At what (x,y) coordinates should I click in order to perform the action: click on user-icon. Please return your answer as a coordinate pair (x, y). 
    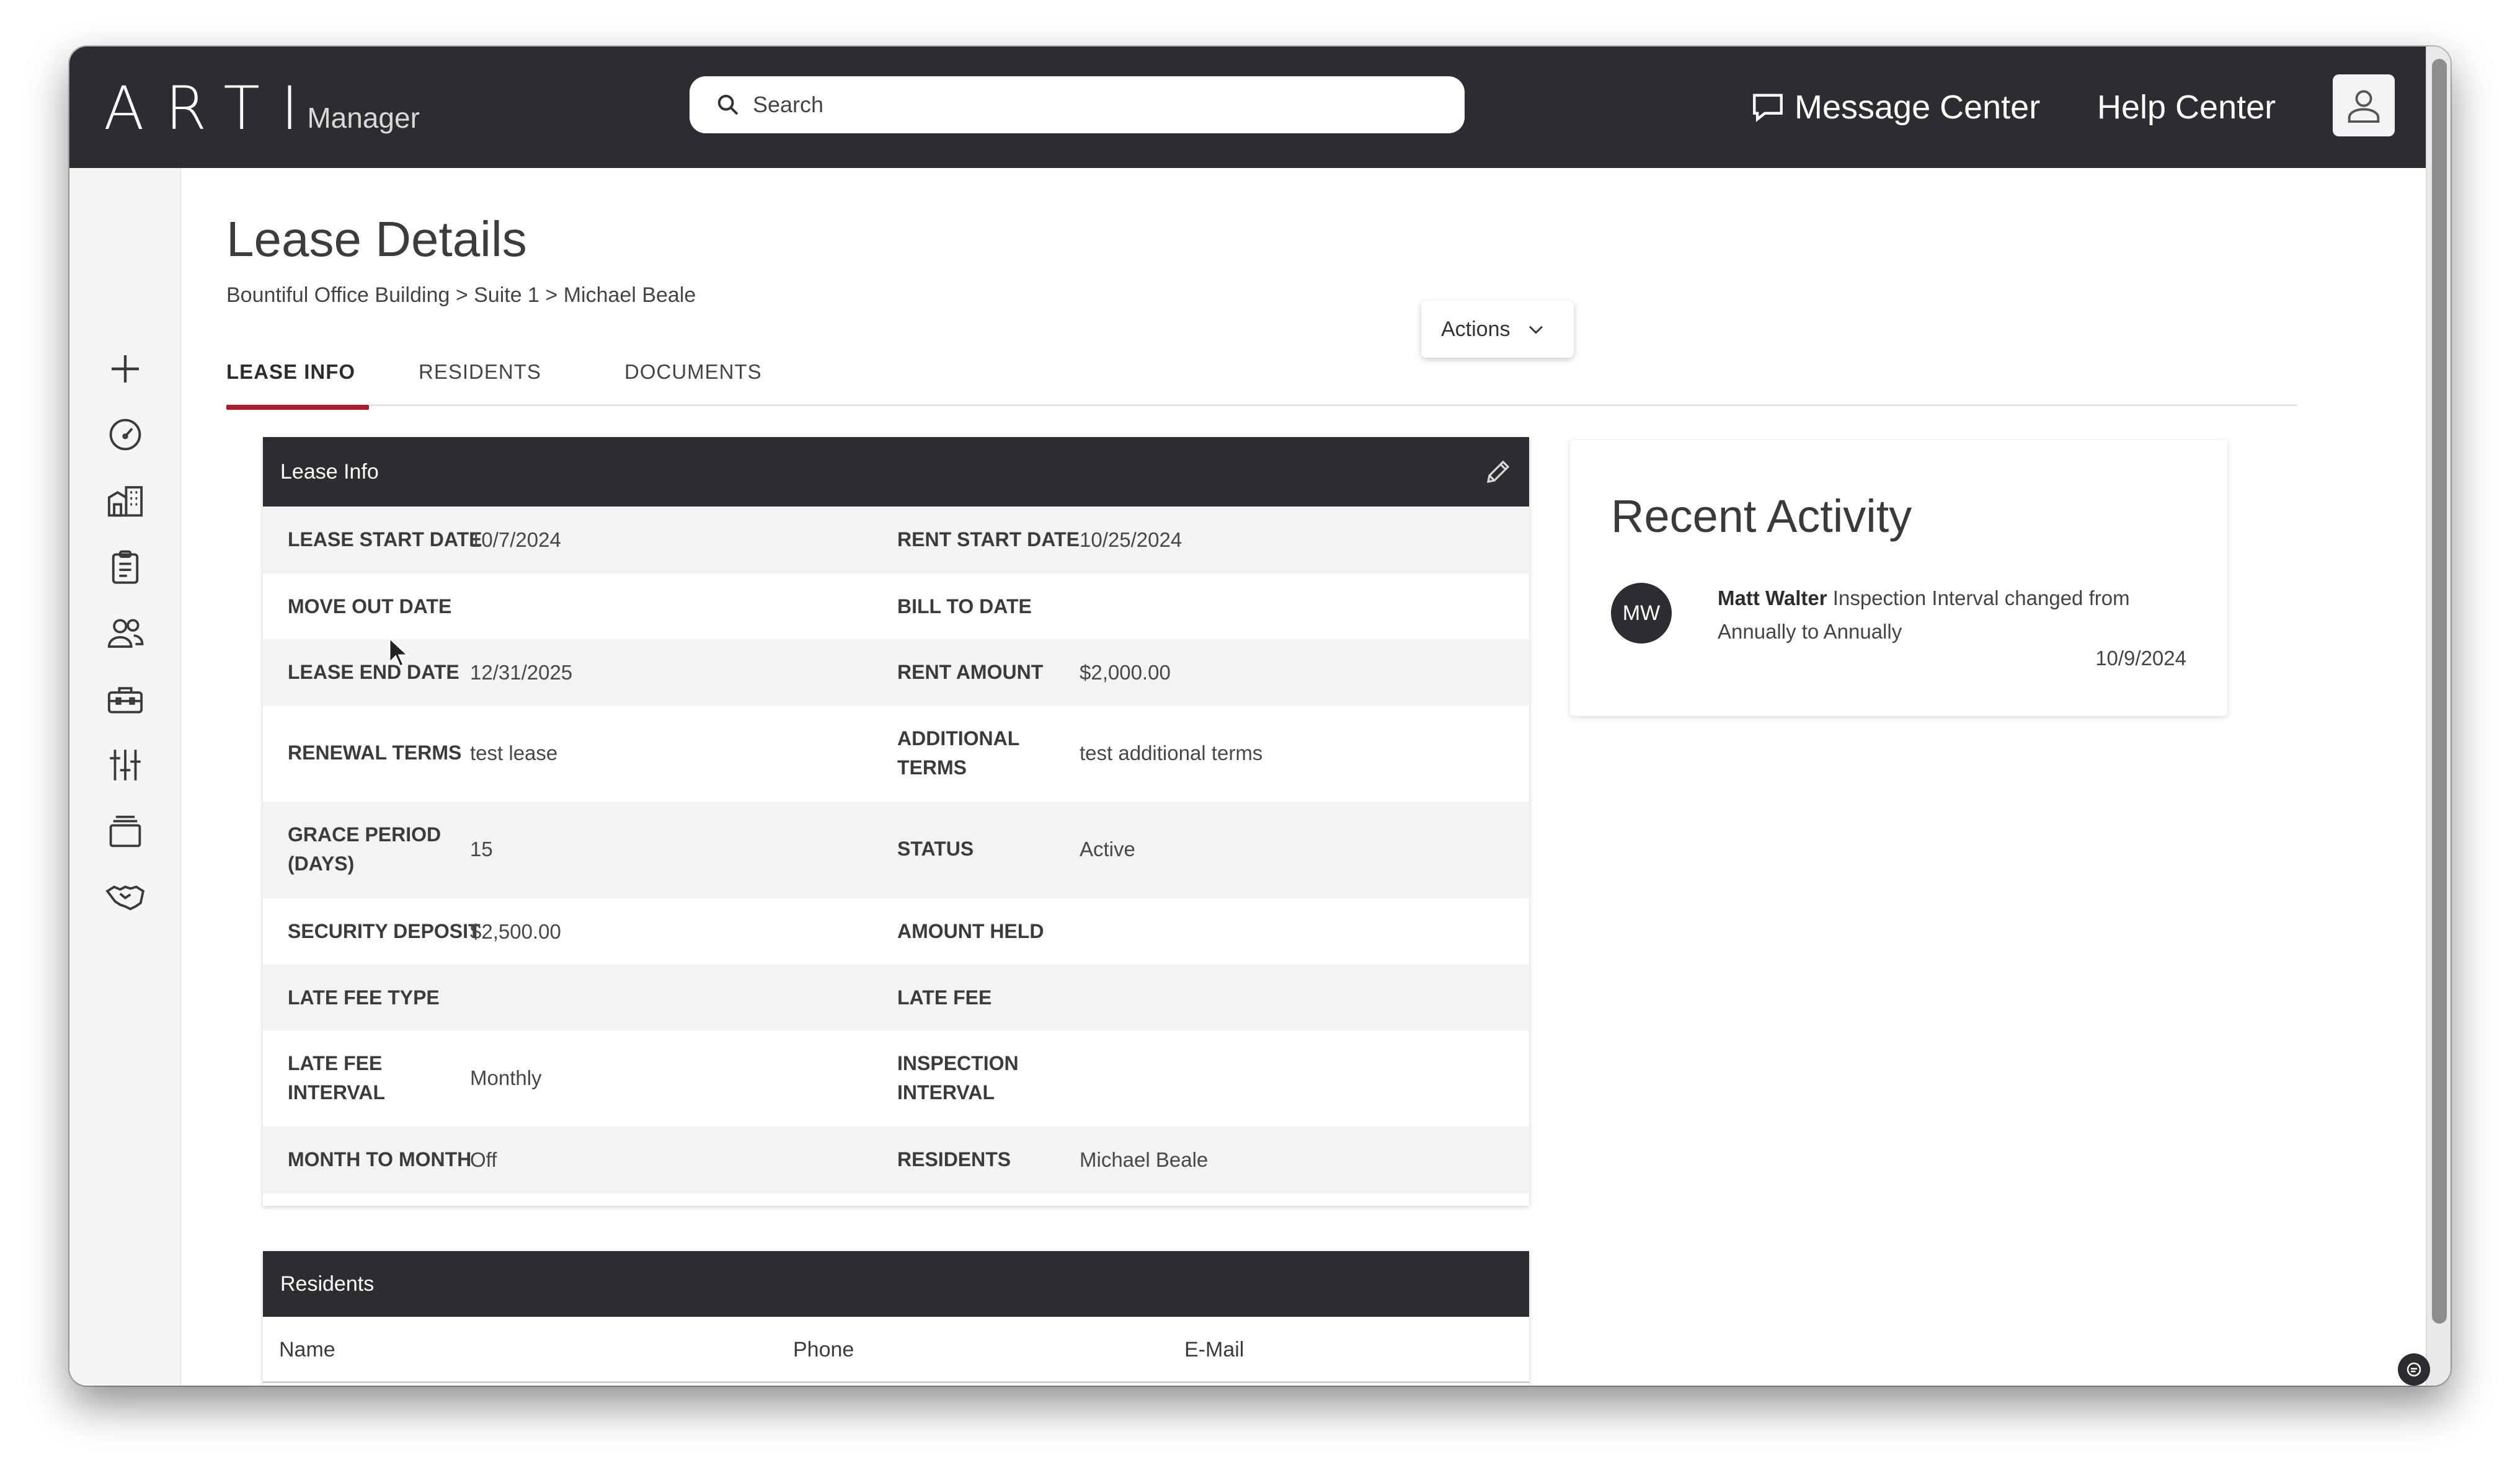
    Looking at the image, I should click on (2364, 106).